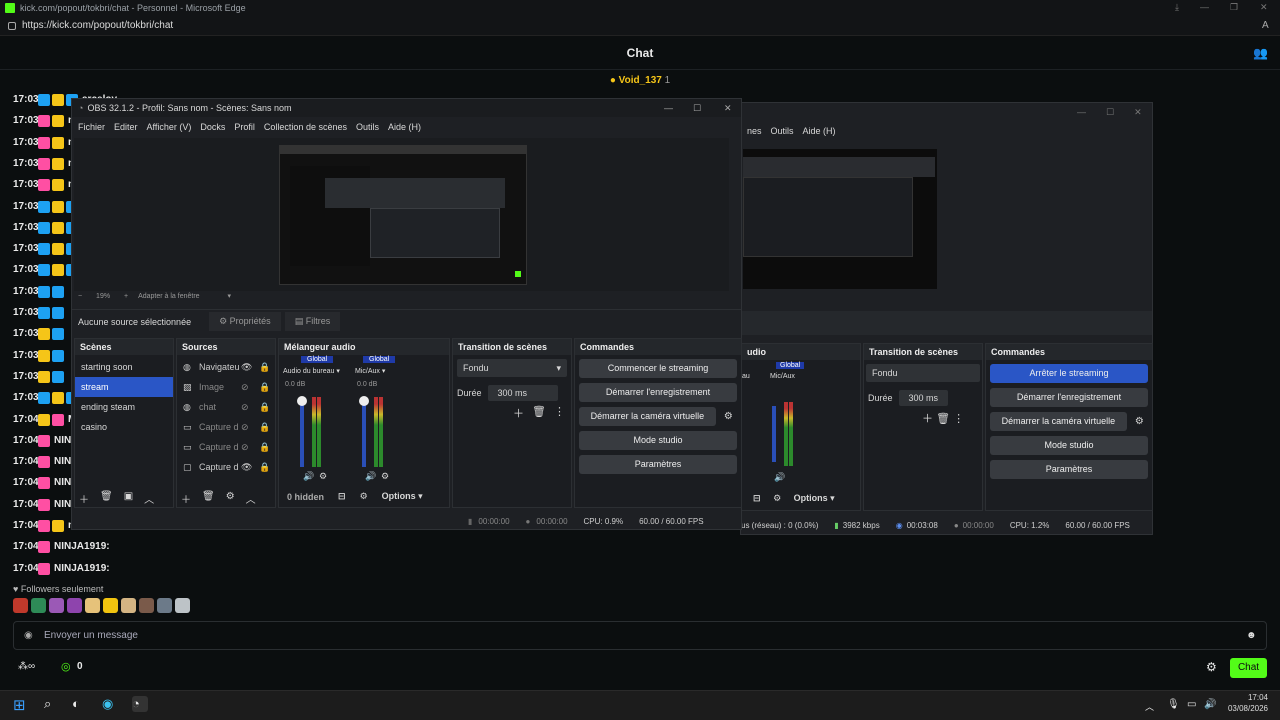 This screenshot has width=1280, height=720. I want to click on settings-gear-icon: ⚙, so click(1211, 667).